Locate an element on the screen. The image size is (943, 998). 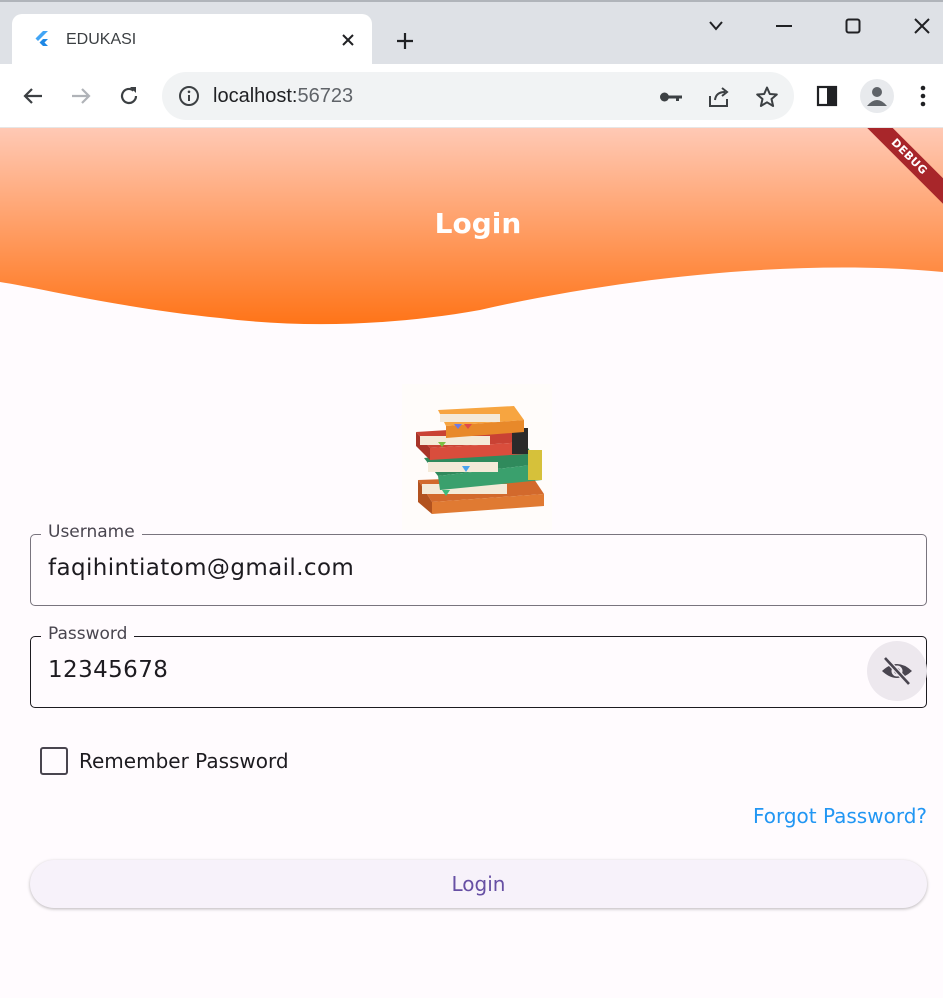
url-port: 56723 is located at coordinates (325, 96).